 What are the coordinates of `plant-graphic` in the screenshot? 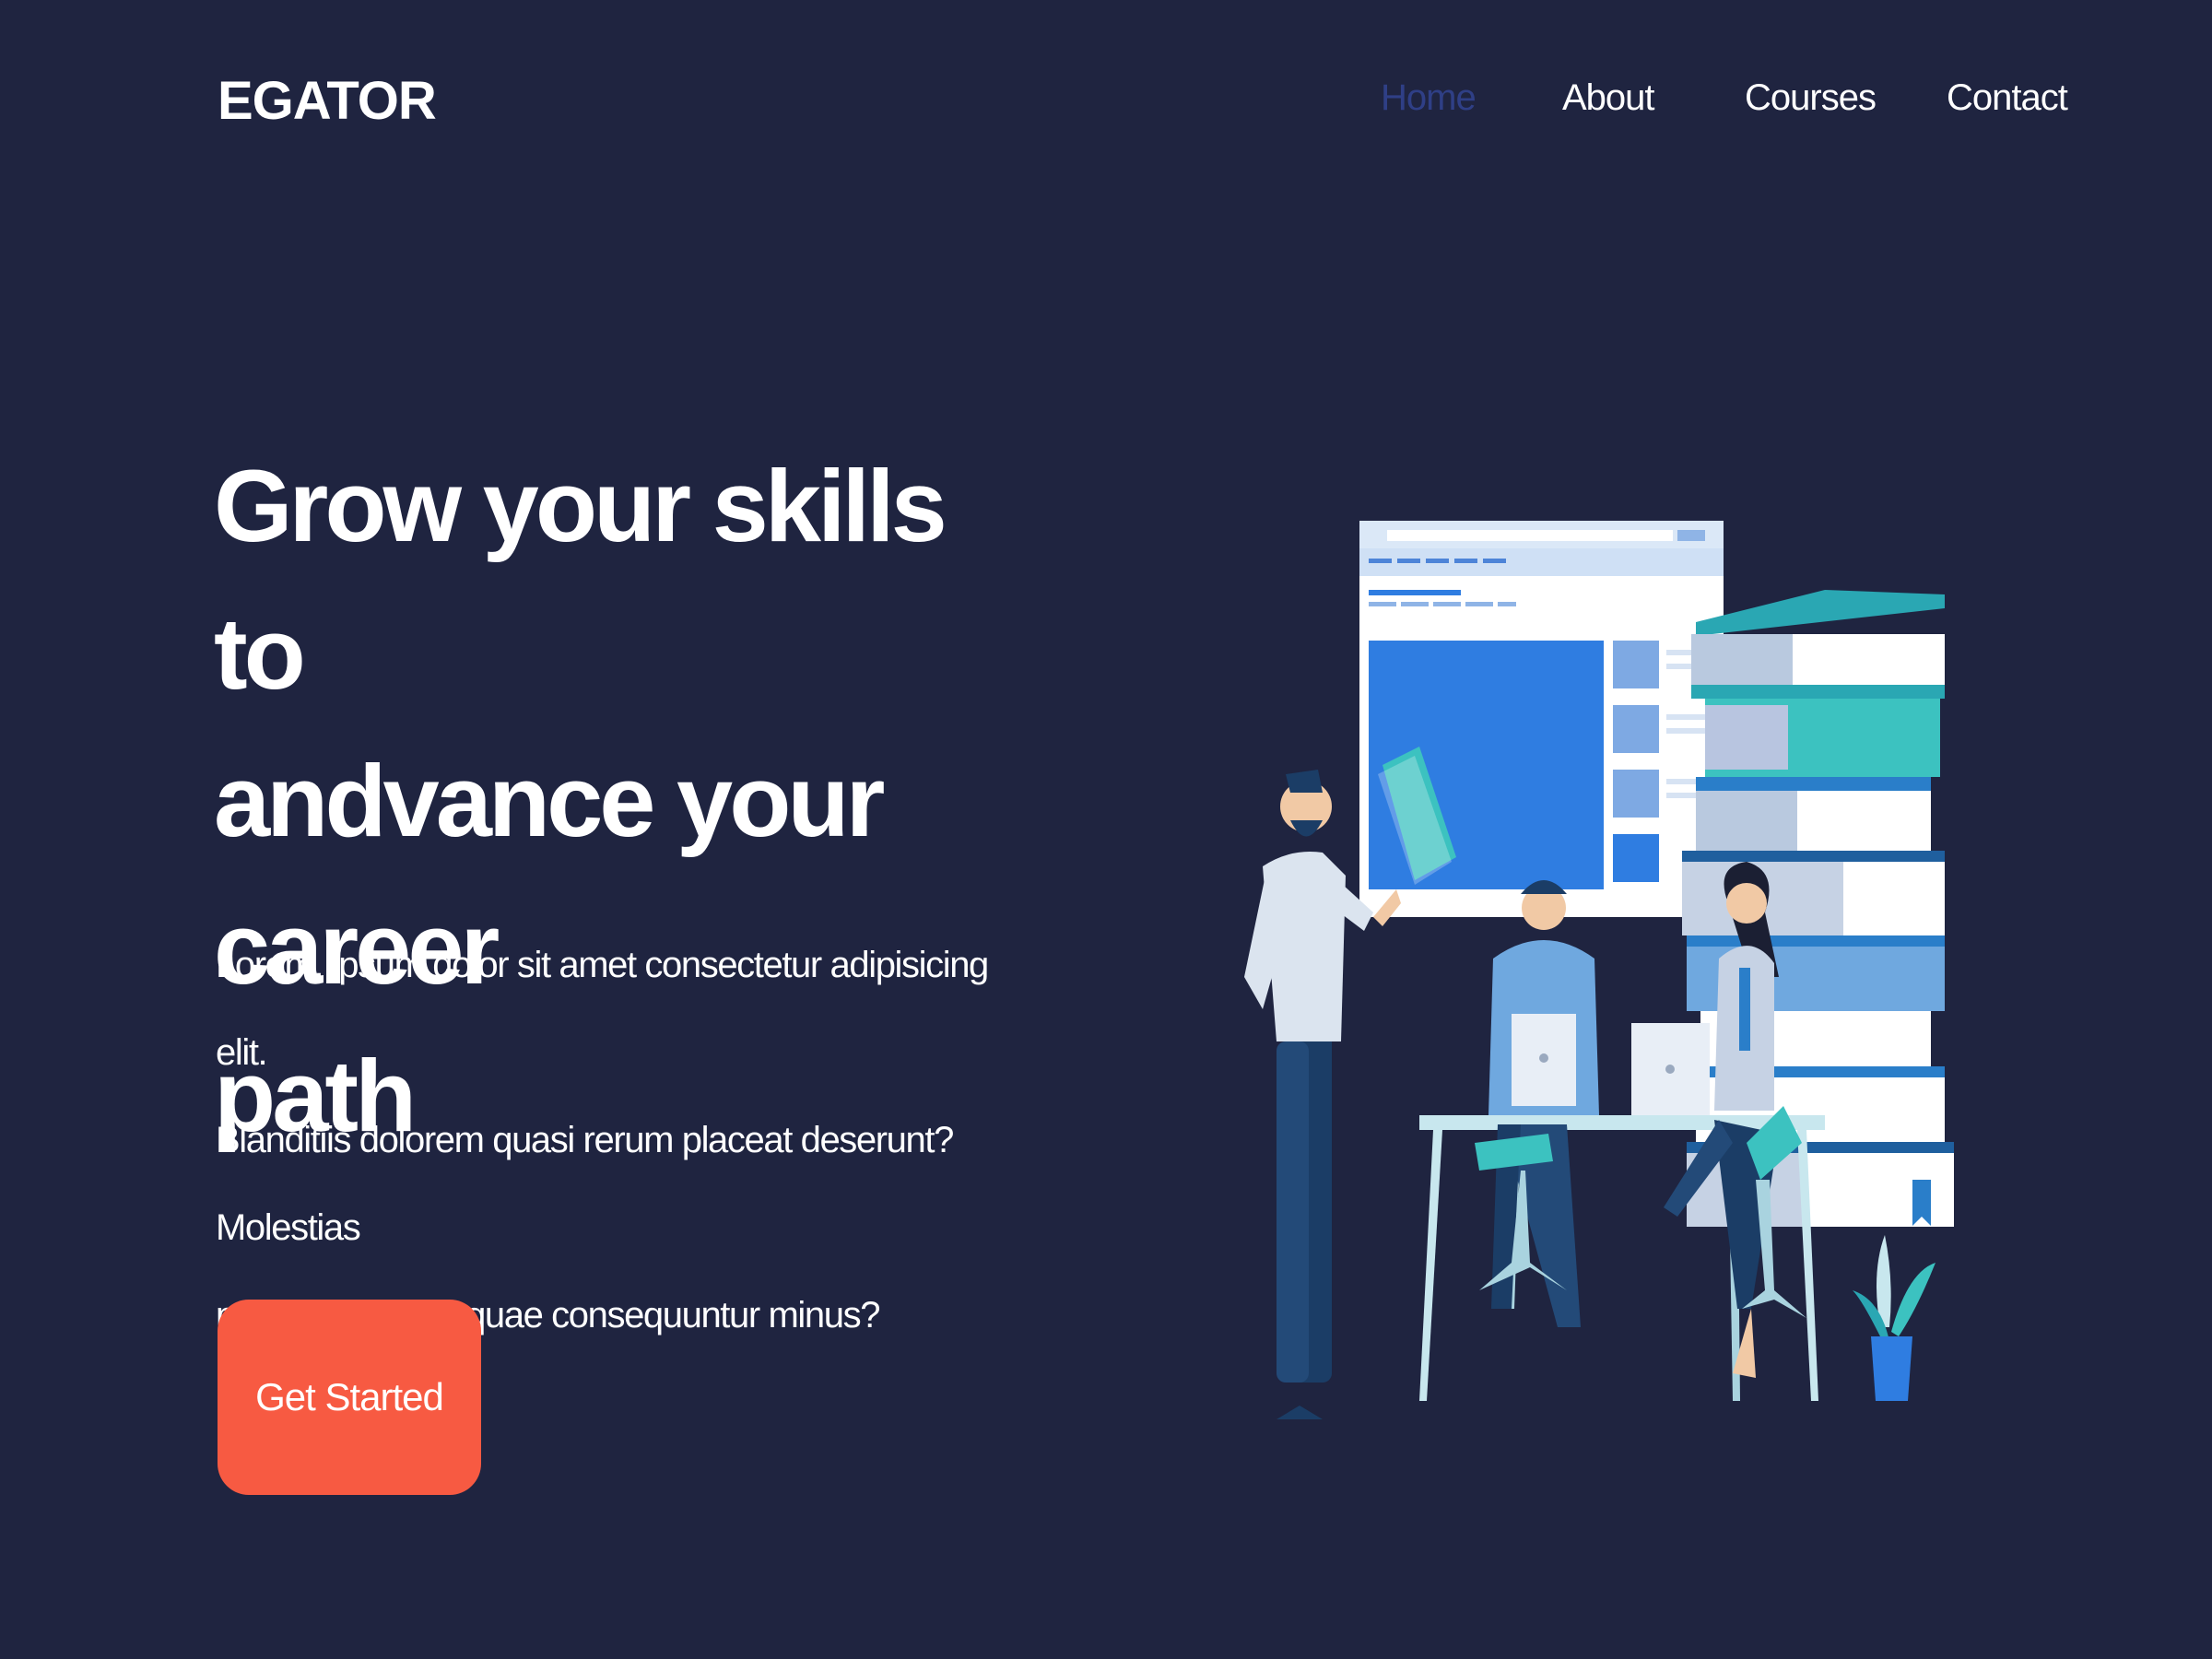 It's located at (1894, 1318).